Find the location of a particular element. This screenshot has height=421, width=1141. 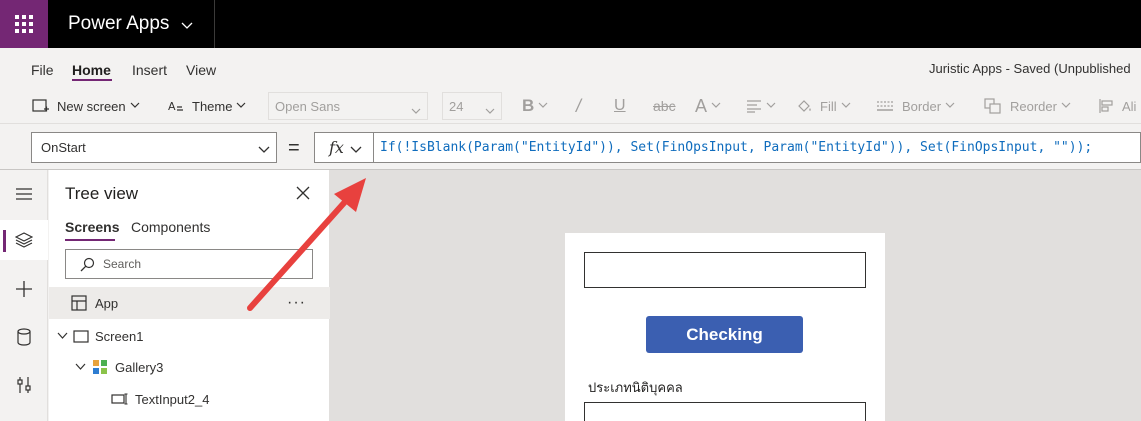

strikethrough-button: abc is located at coordinates (664, 106).